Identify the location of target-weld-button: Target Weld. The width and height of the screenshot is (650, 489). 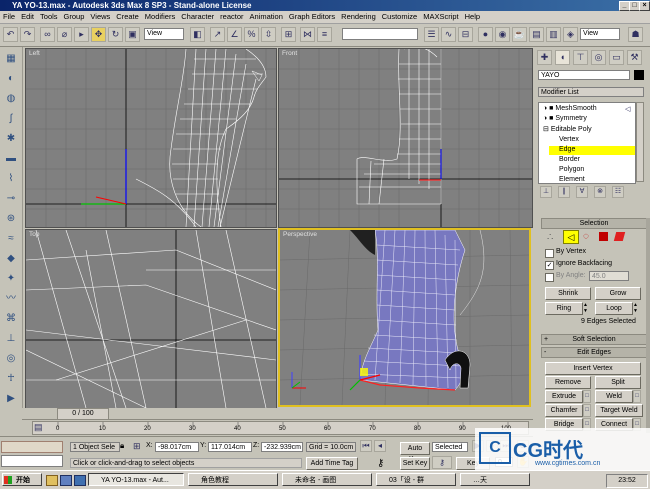
(619, 410).